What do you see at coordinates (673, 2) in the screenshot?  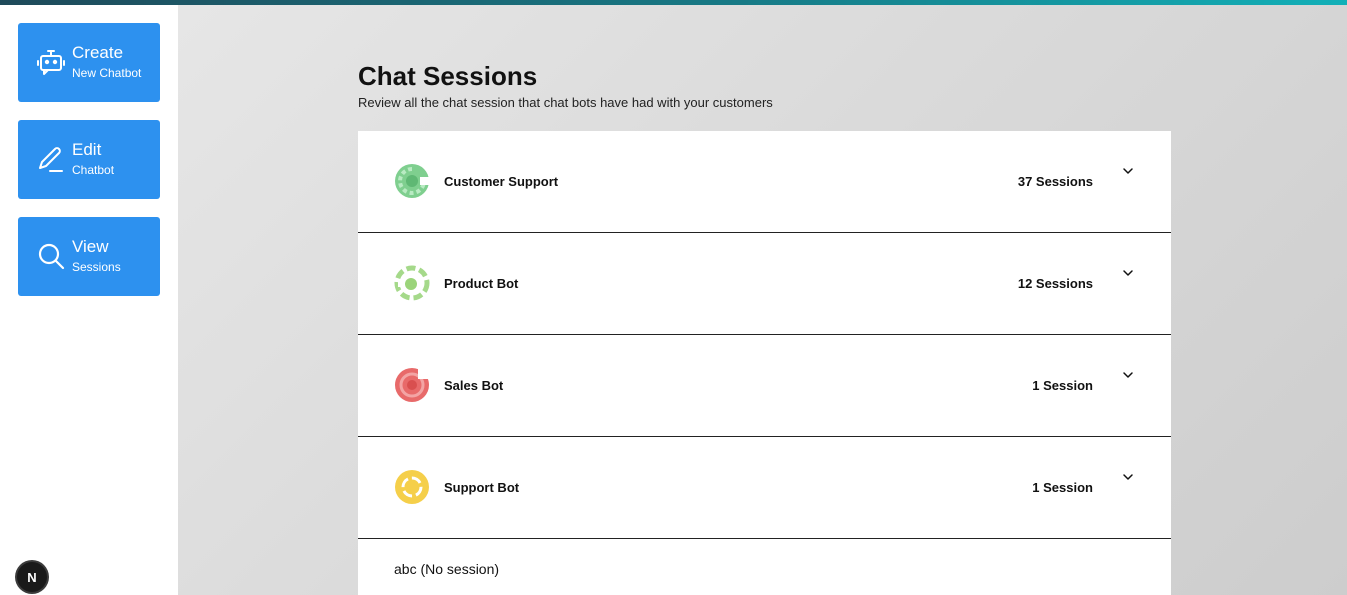 I see `top-accent-bar` at bounding box center [673, 2].